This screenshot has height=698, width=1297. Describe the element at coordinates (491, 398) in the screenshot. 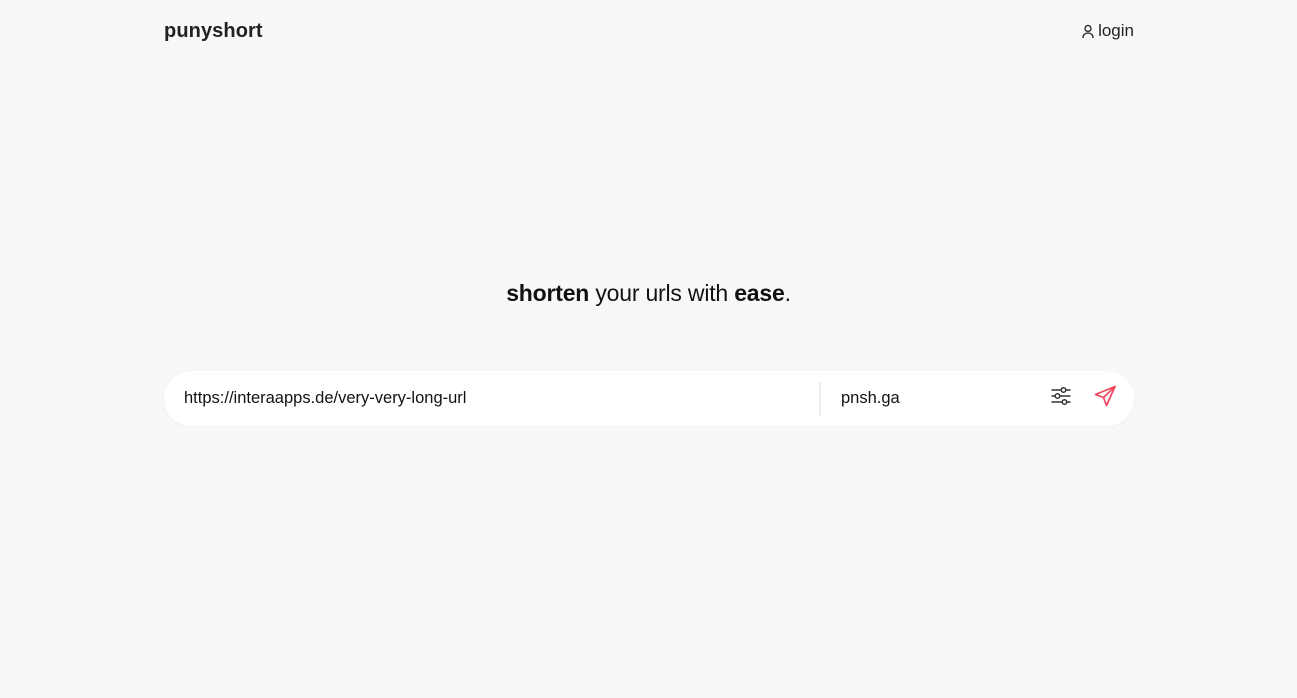

I see `url-input` at that location.